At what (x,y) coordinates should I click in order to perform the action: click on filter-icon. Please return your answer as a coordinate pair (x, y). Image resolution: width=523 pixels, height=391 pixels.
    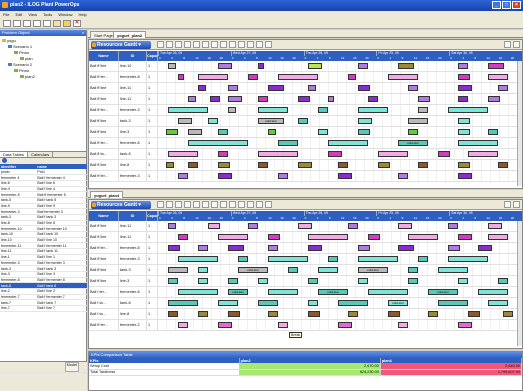
    Looking at the image, I should click on (232, 204).